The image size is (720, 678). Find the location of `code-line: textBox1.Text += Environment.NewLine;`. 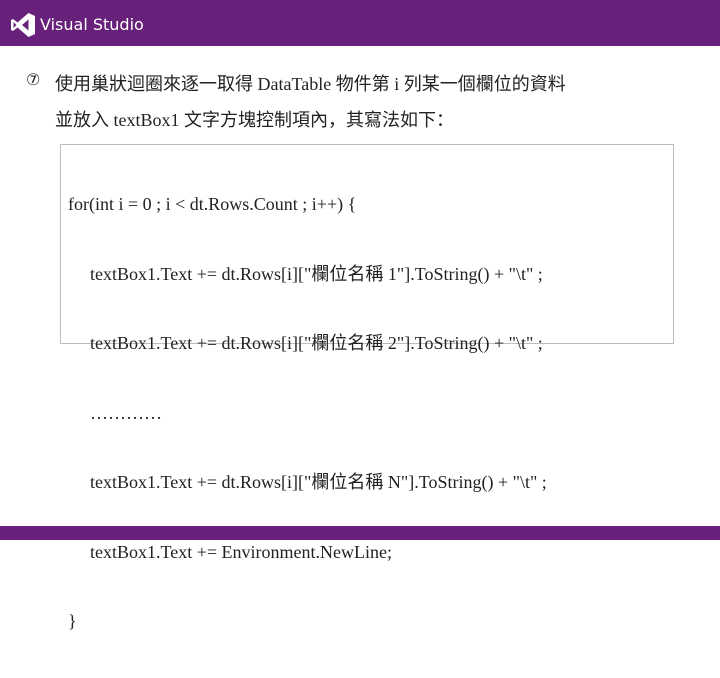

code-line: textBox1.Text += Environment.NewLine; is located at coordinates (241, 551).